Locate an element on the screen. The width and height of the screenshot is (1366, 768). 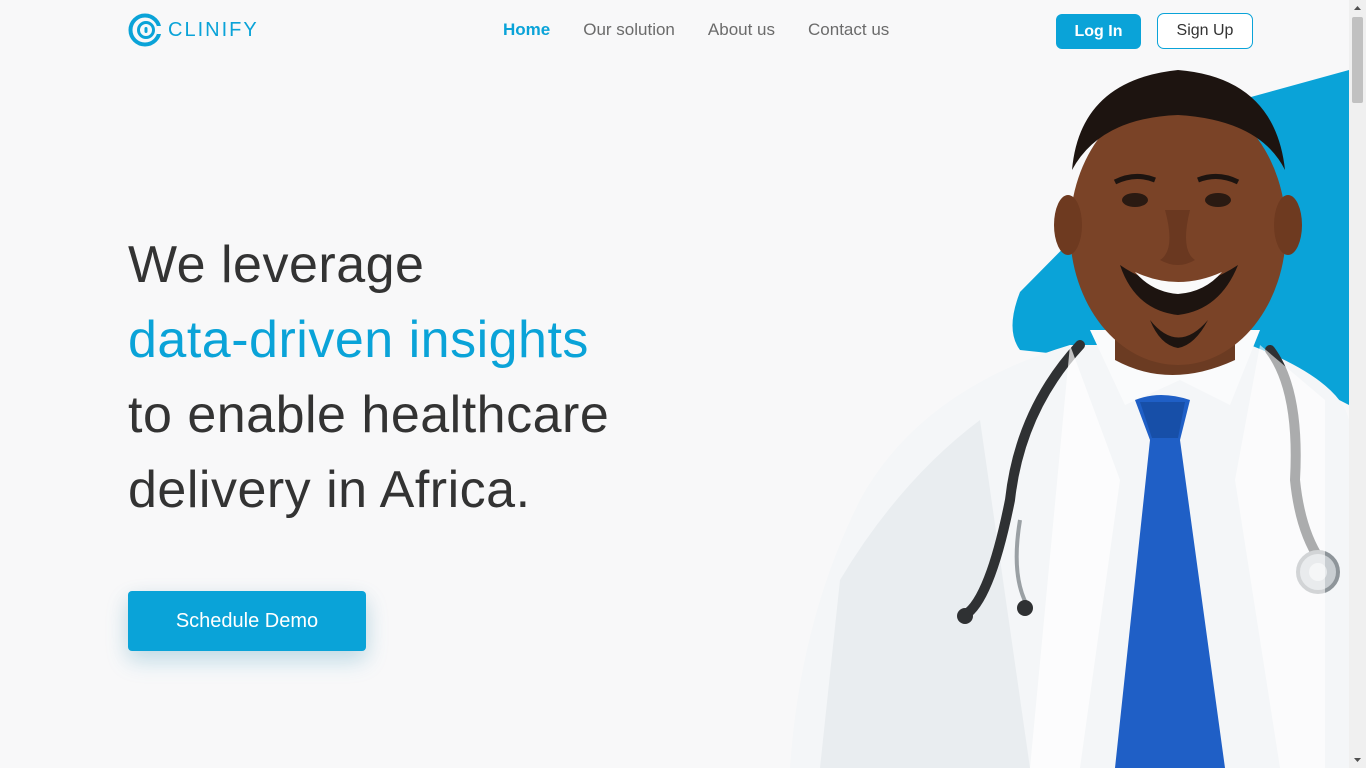
scroll-up-arrow-icon is located at coordinates (1357, 8).